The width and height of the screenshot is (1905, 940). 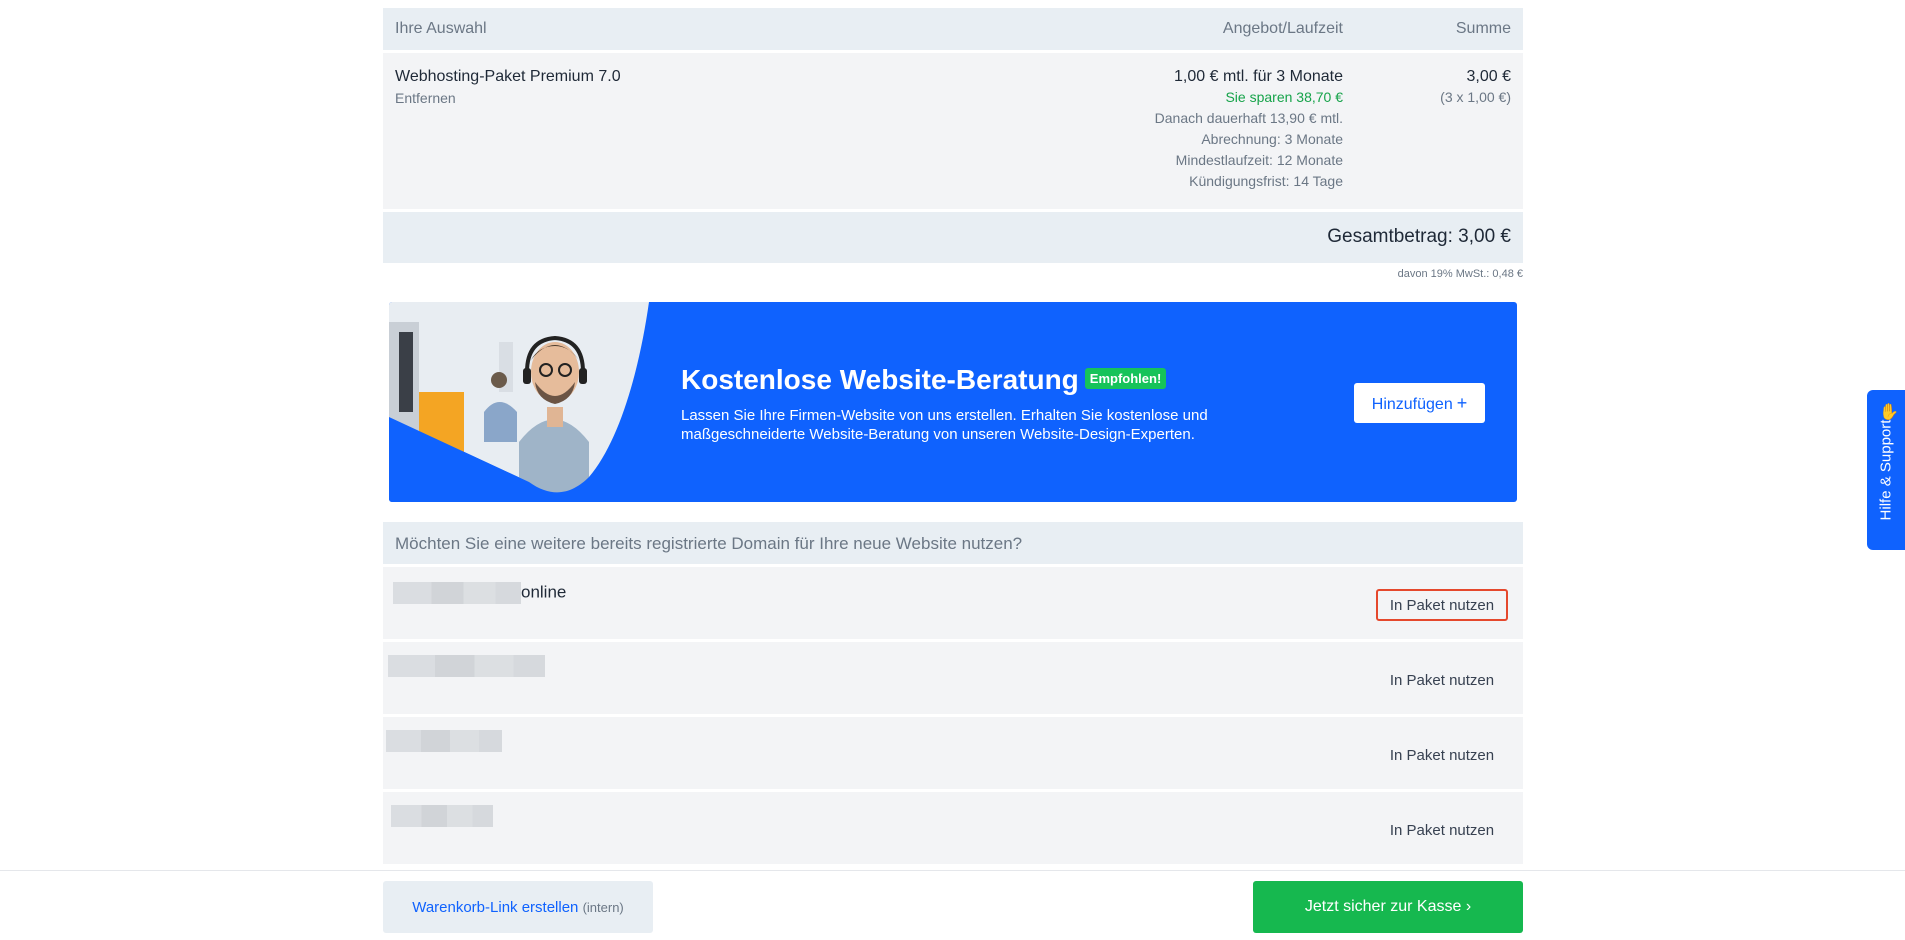 What do you see at coordinates (880, 379) in the screenshot?
I see `banner-title-text: Kostenlose Website-Beratung` at bounding box center [880, 379].